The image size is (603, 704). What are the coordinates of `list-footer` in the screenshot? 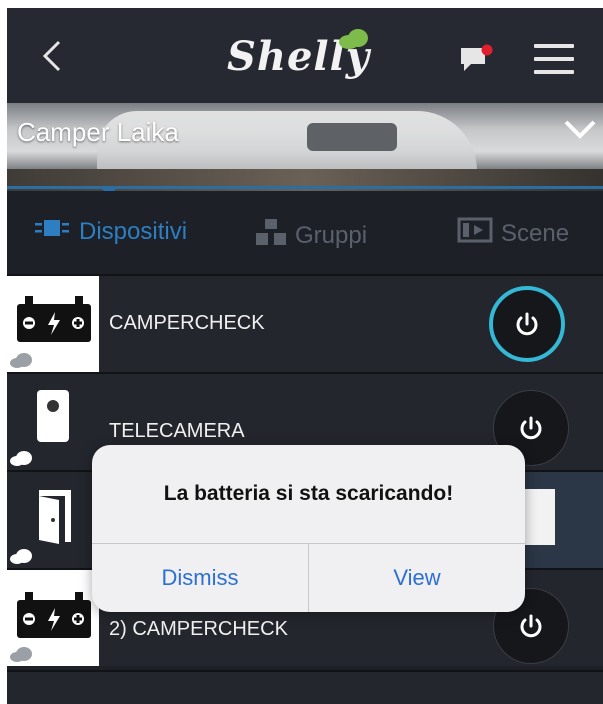 It's located at (305, 687).